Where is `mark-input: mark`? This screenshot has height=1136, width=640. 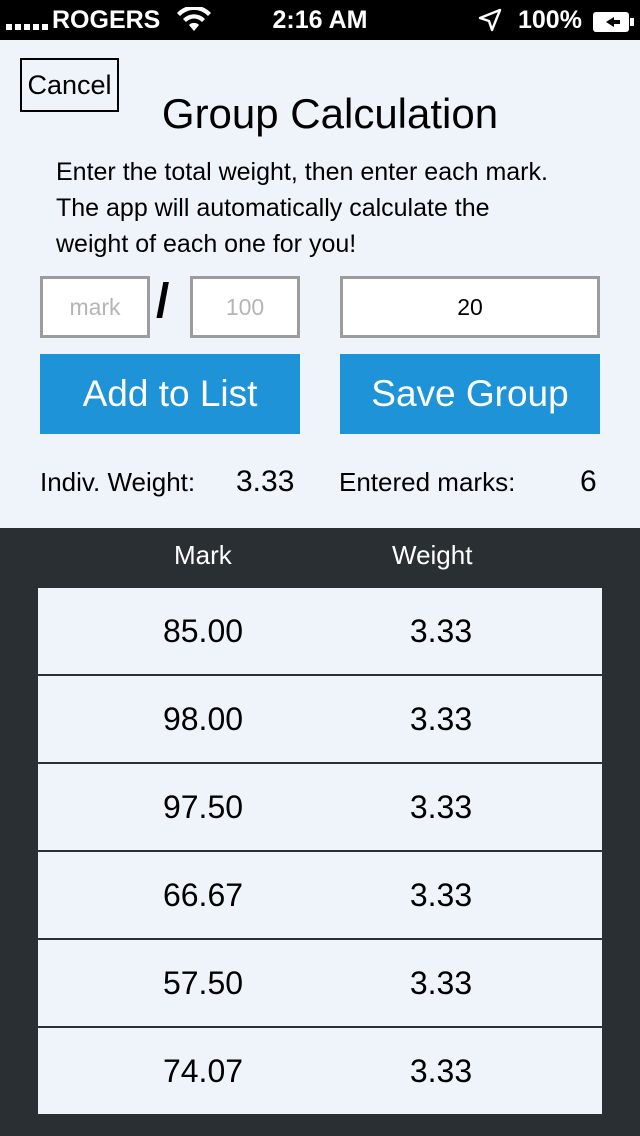 mark-input: mark is located at coordinates (95, 307).